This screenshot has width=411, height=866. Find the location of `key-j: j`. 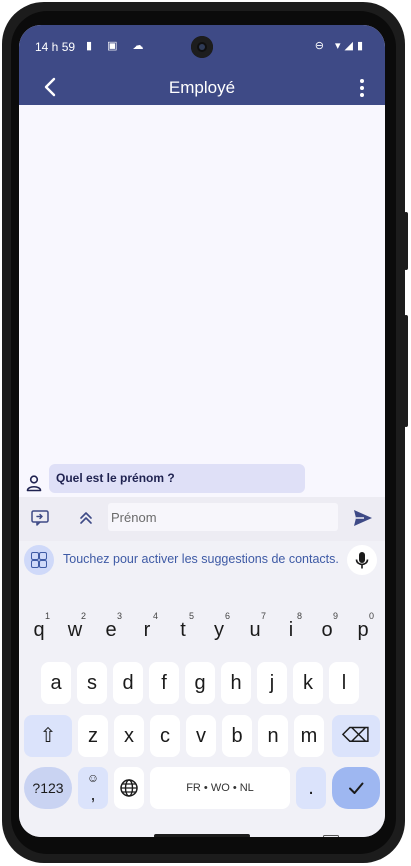

key-j: j is located at coordinates (272, 683).